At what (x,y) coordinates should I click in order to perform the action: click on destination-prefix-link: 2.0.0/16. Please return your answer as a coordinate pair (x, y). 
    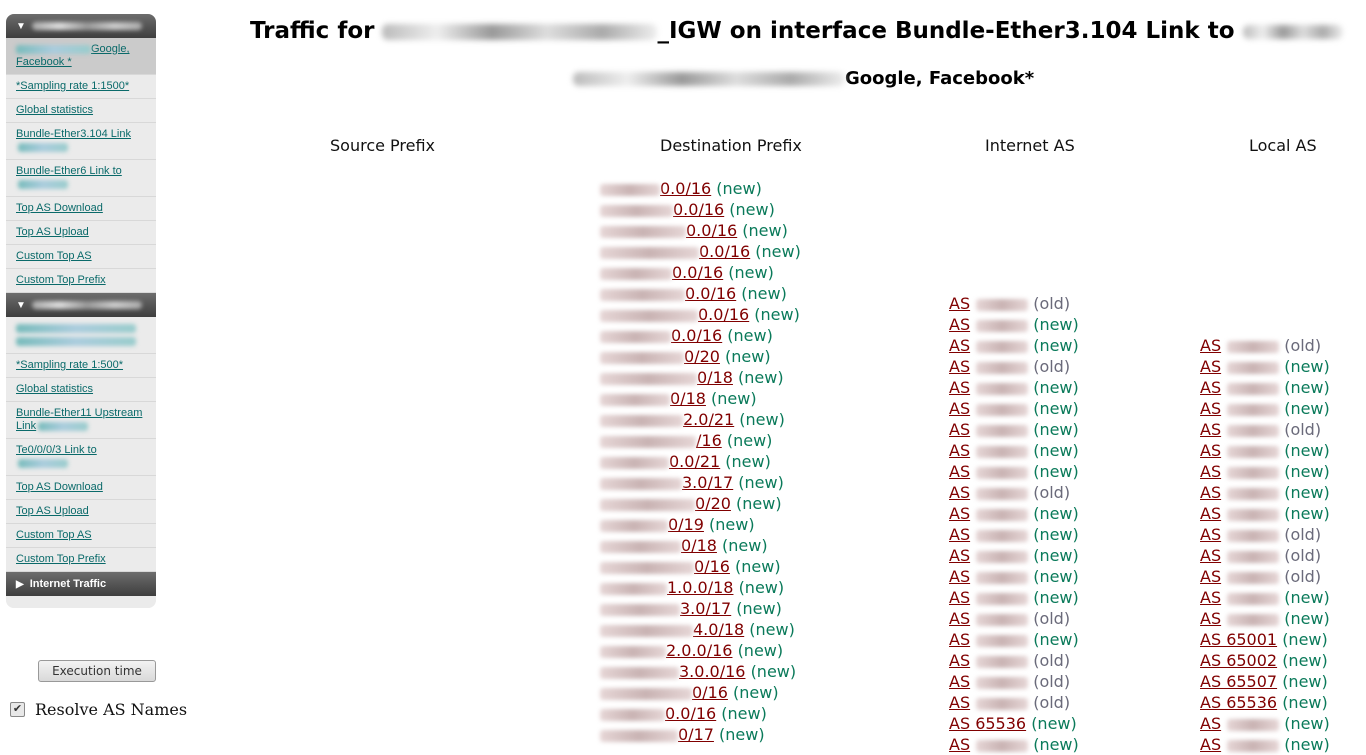
    Looking at the image, I should click on (666, 650).